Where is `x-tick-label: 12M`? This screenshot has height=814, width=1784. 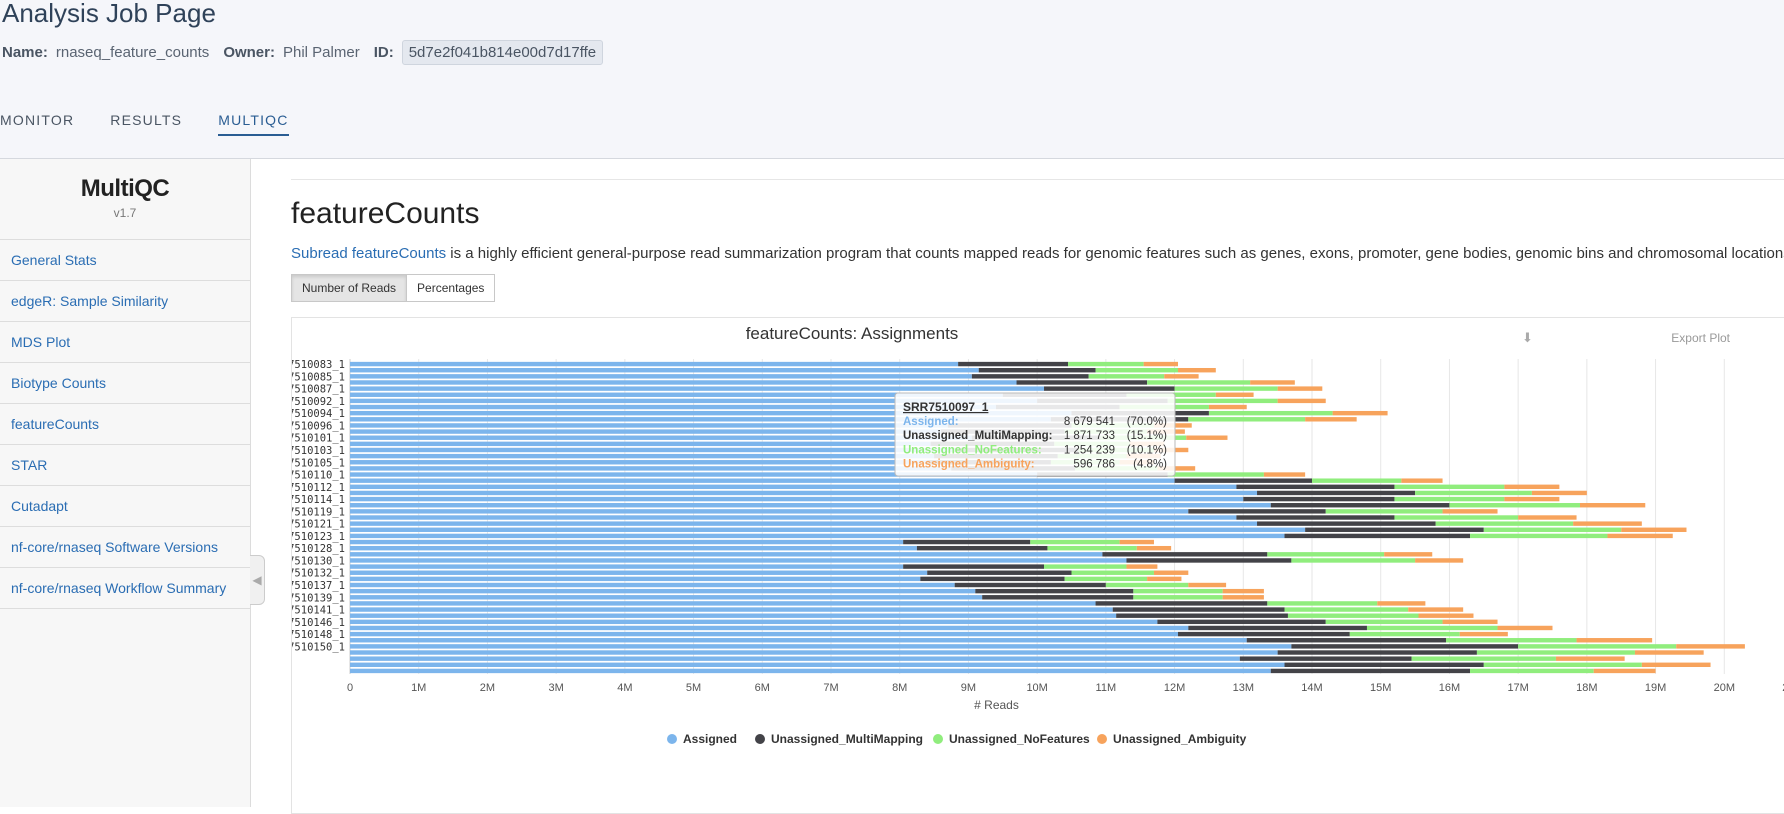
x-tick-label: 12M is located at coordinates (1174, 688).